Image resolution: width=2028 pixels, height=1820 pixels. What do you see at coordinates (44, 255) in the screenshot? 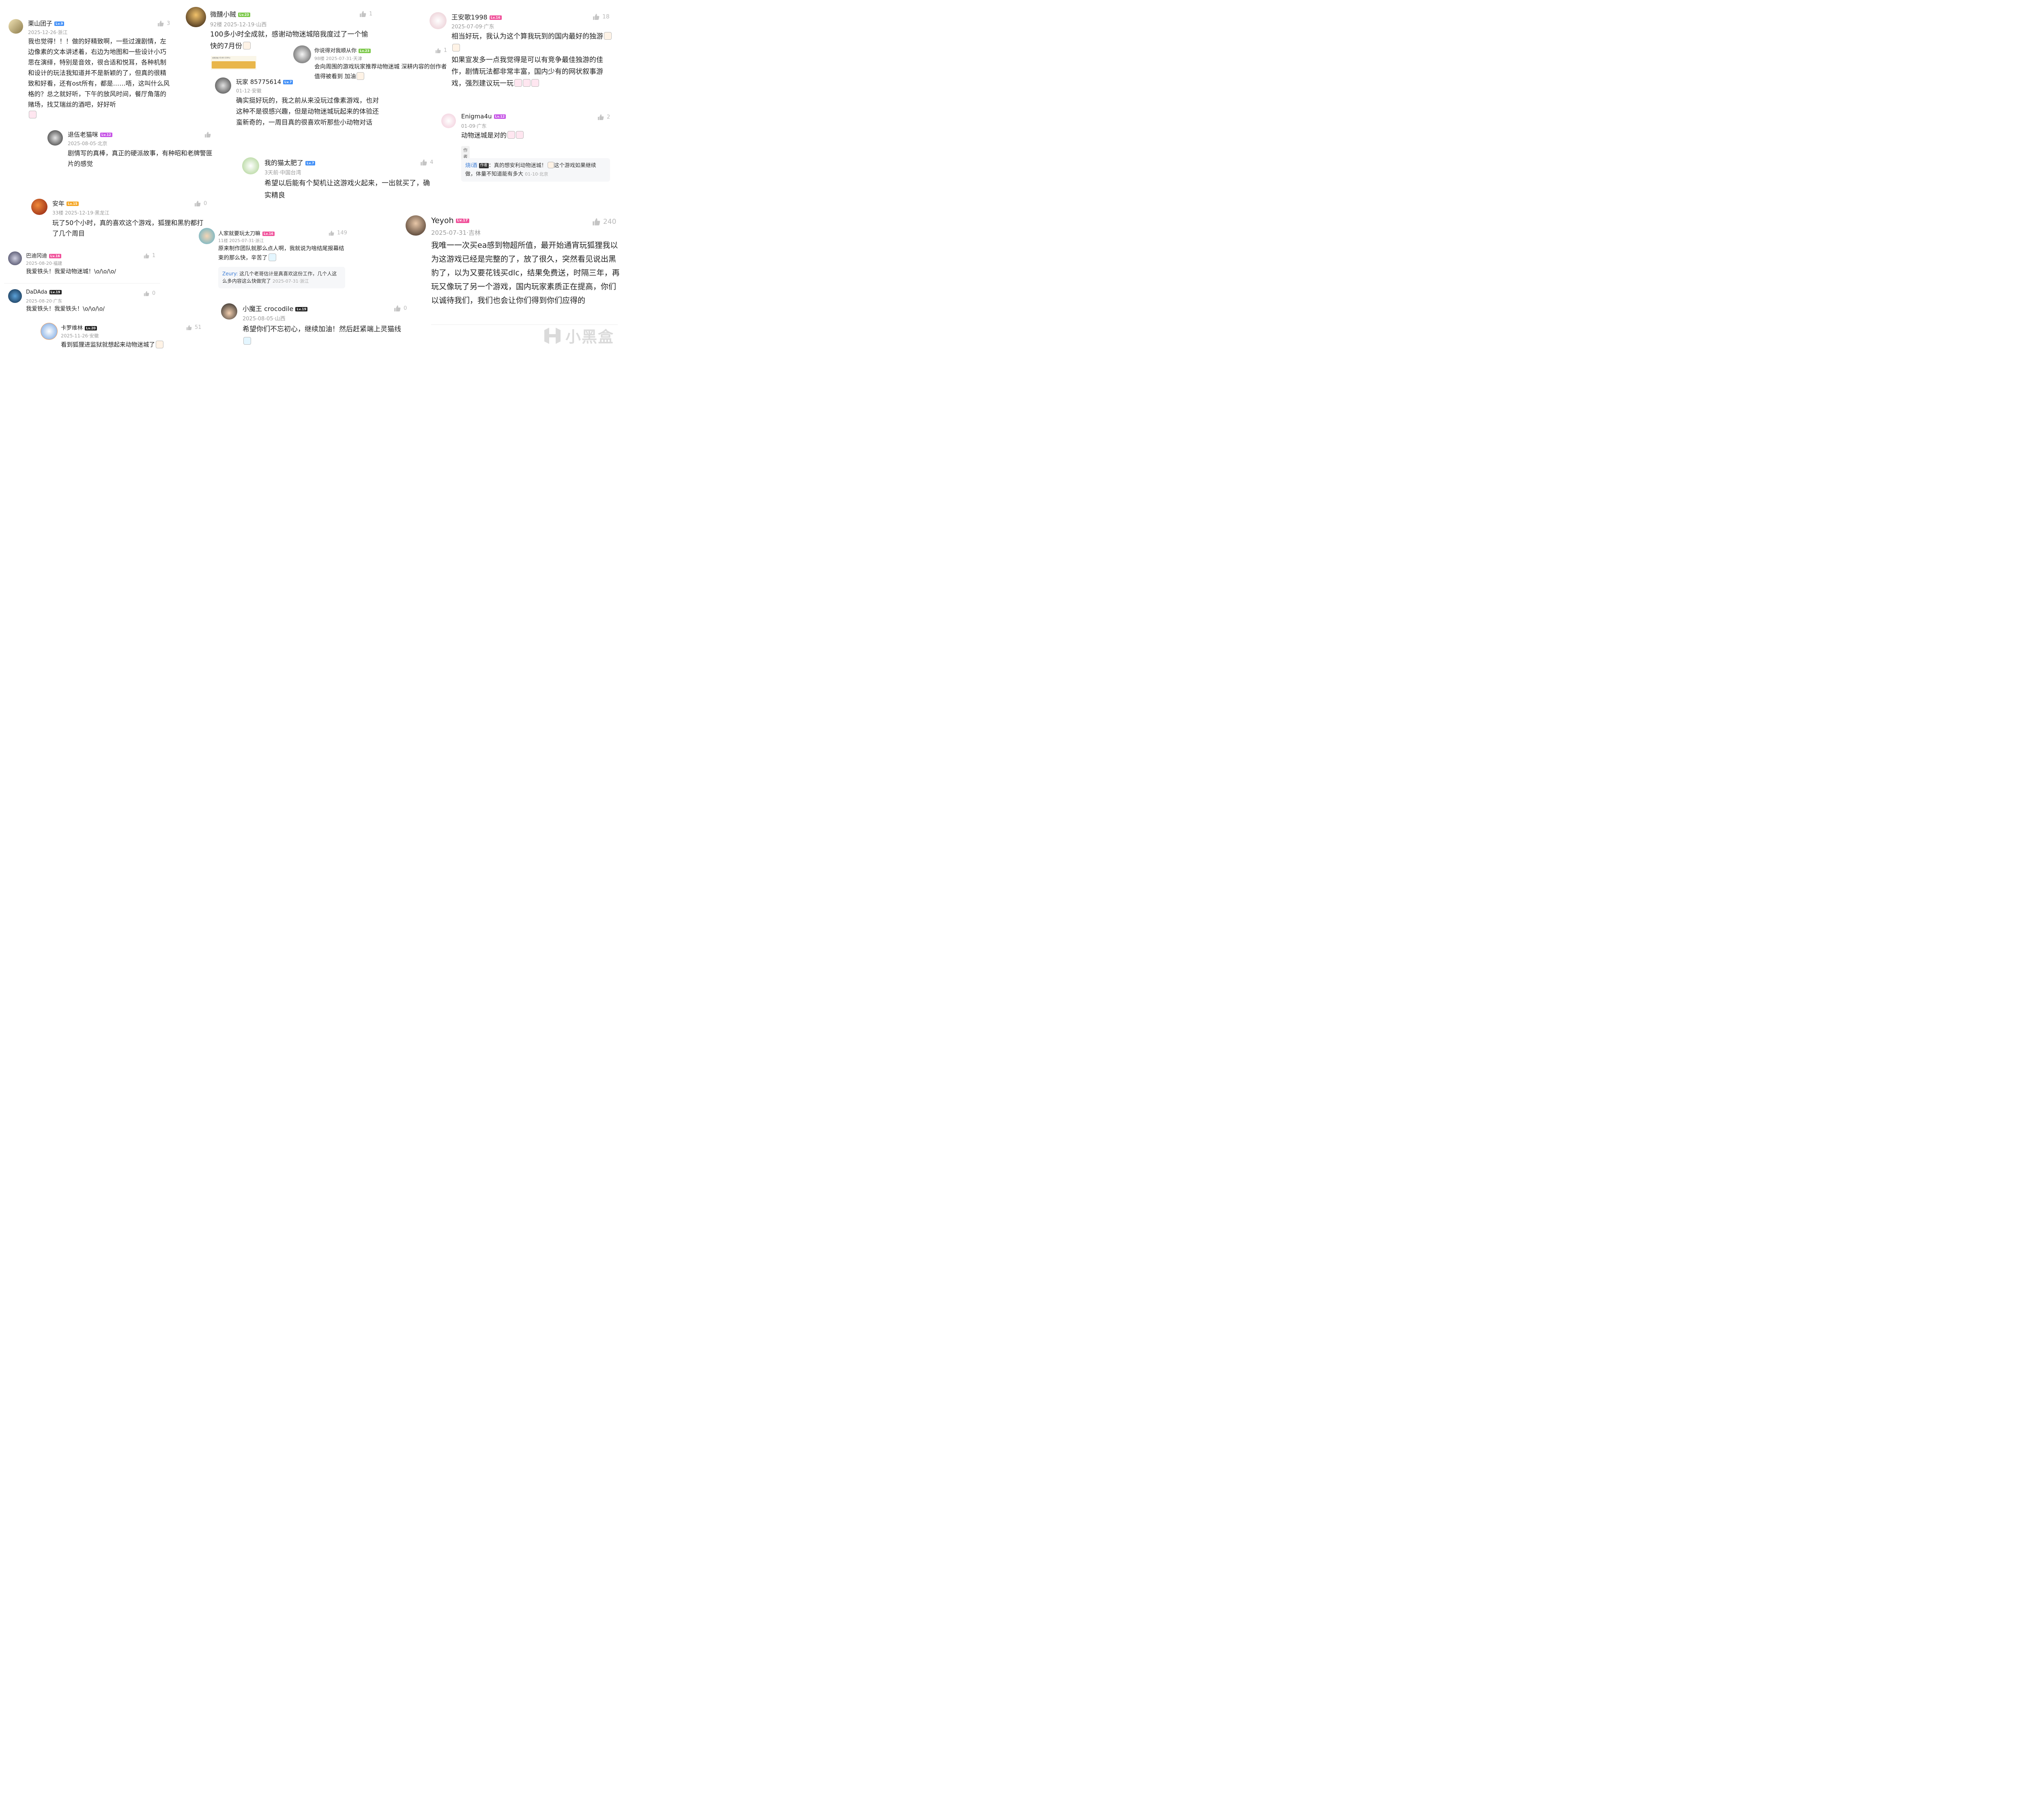
I see `username: 巴迪冈迪 Lv.16` at bounding box center [44, 255].